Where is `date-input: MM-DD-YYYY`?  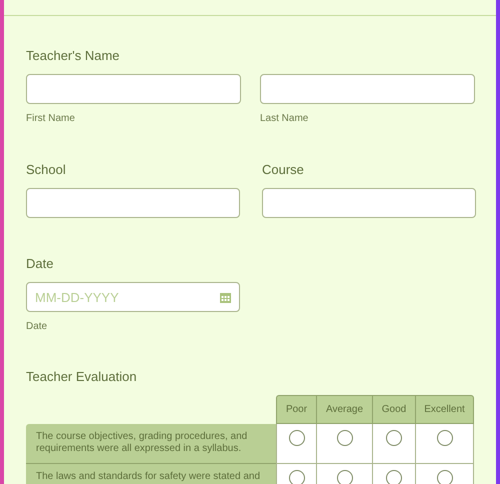
date-input: MM-DD-YYYY is located at coordinates (133, 297).